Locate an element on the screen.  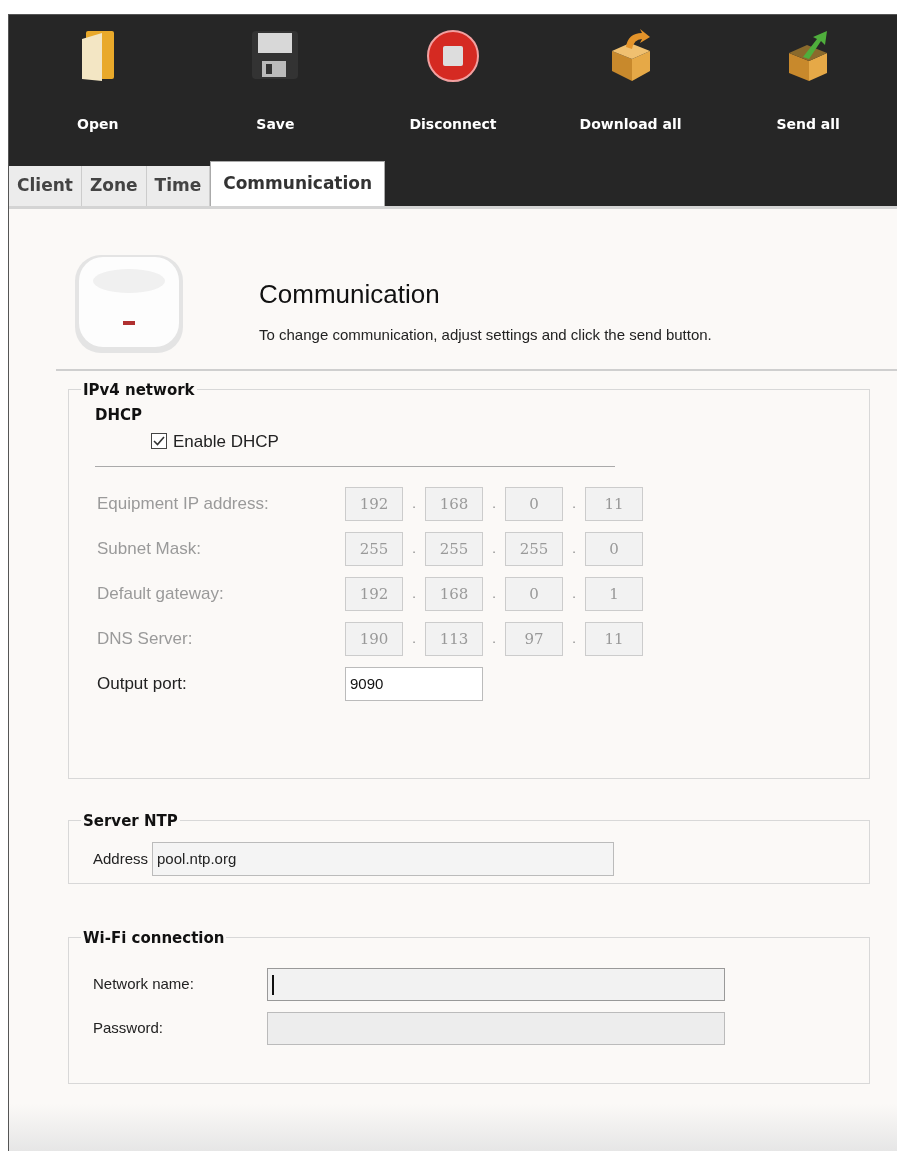
toolbar-button: Send all is located at coordinates (808, 87).